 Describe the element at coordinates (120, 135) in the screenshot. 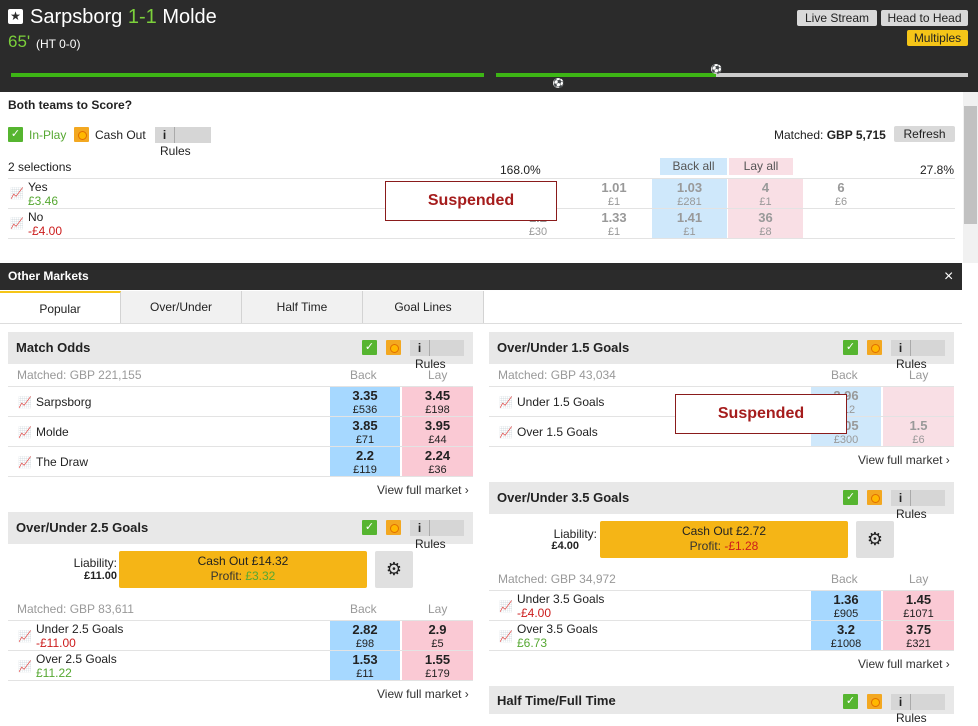

I see `cashout-label: Cash Out` at that location.